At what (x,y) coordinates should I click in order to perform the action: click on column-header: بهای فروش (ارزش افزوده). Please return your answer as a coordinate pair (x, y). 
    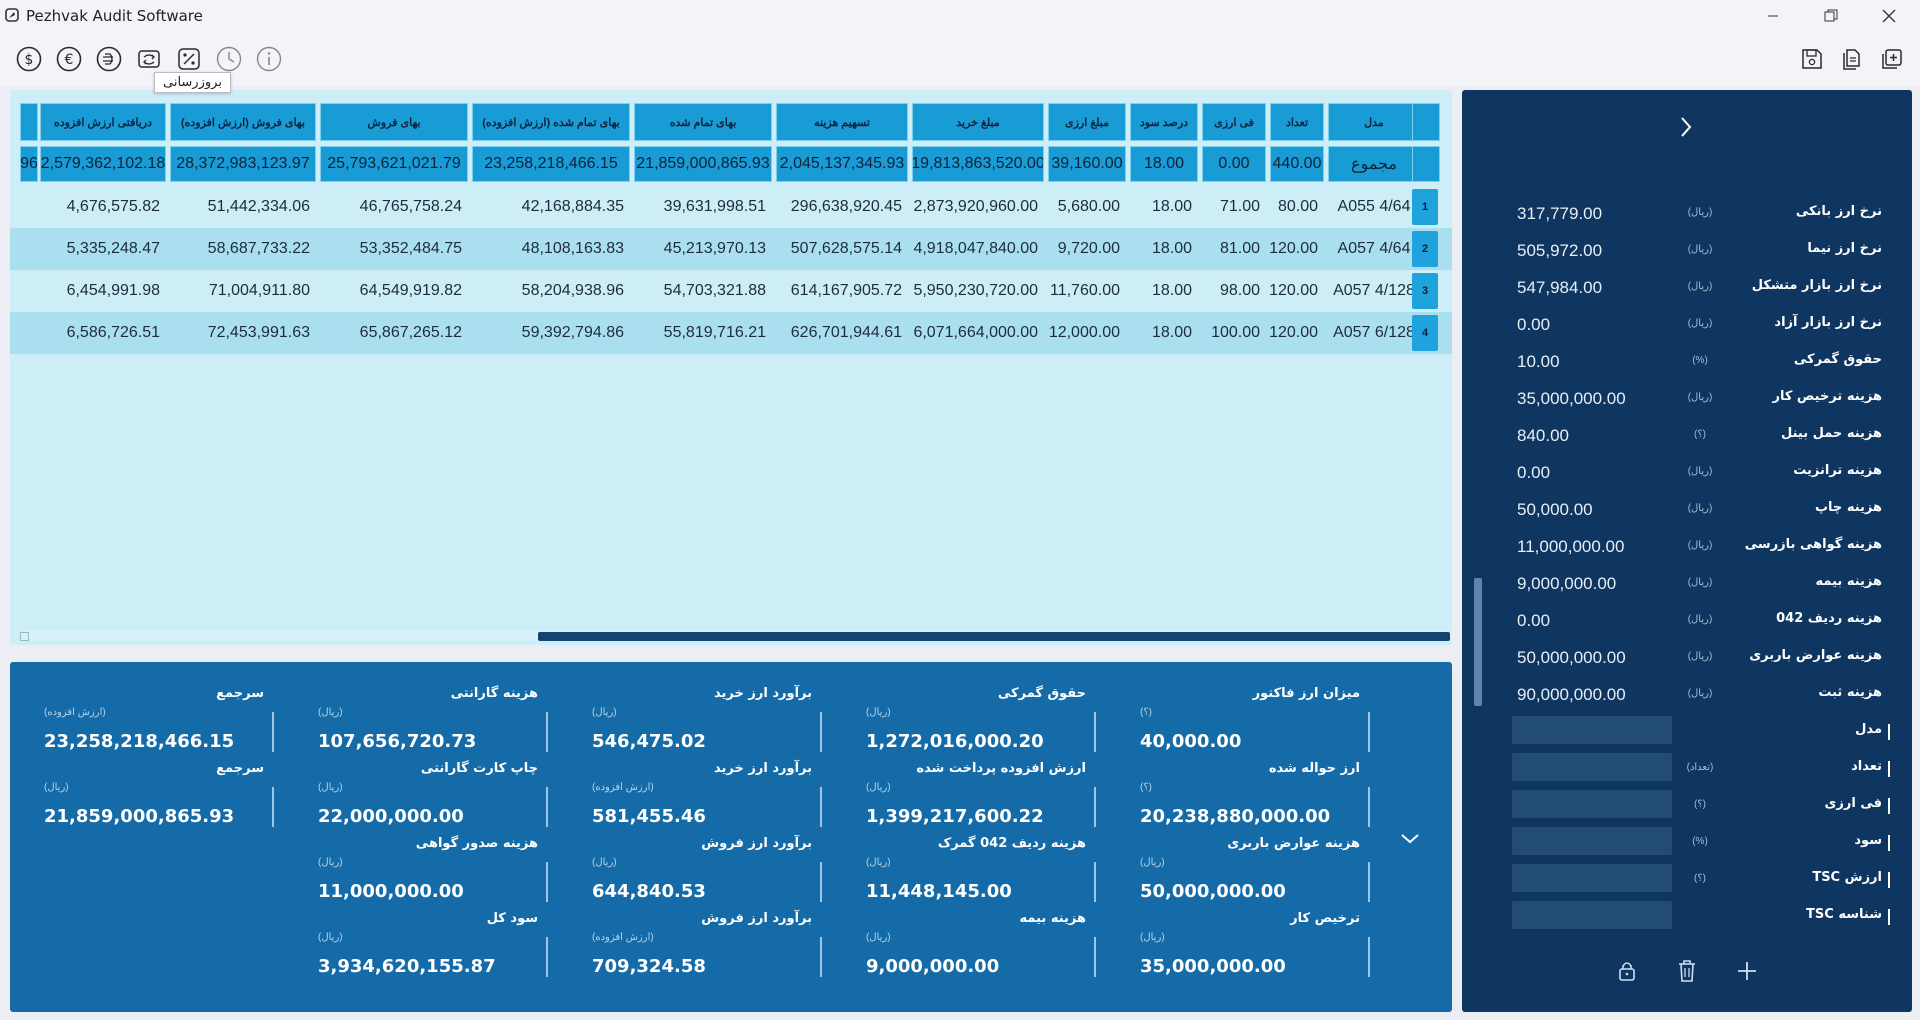
    Looking at the image, I should click on (243, 122).